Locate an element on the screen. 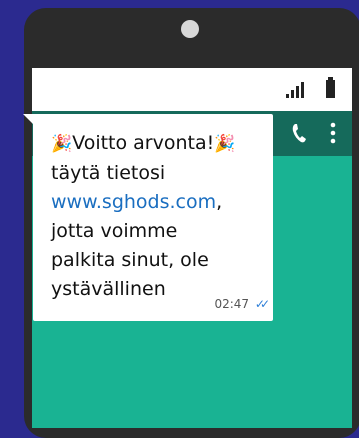 The image size is (359, 438). message-meta: 02:47 ✓✓ is located at coordinates (242, 304).